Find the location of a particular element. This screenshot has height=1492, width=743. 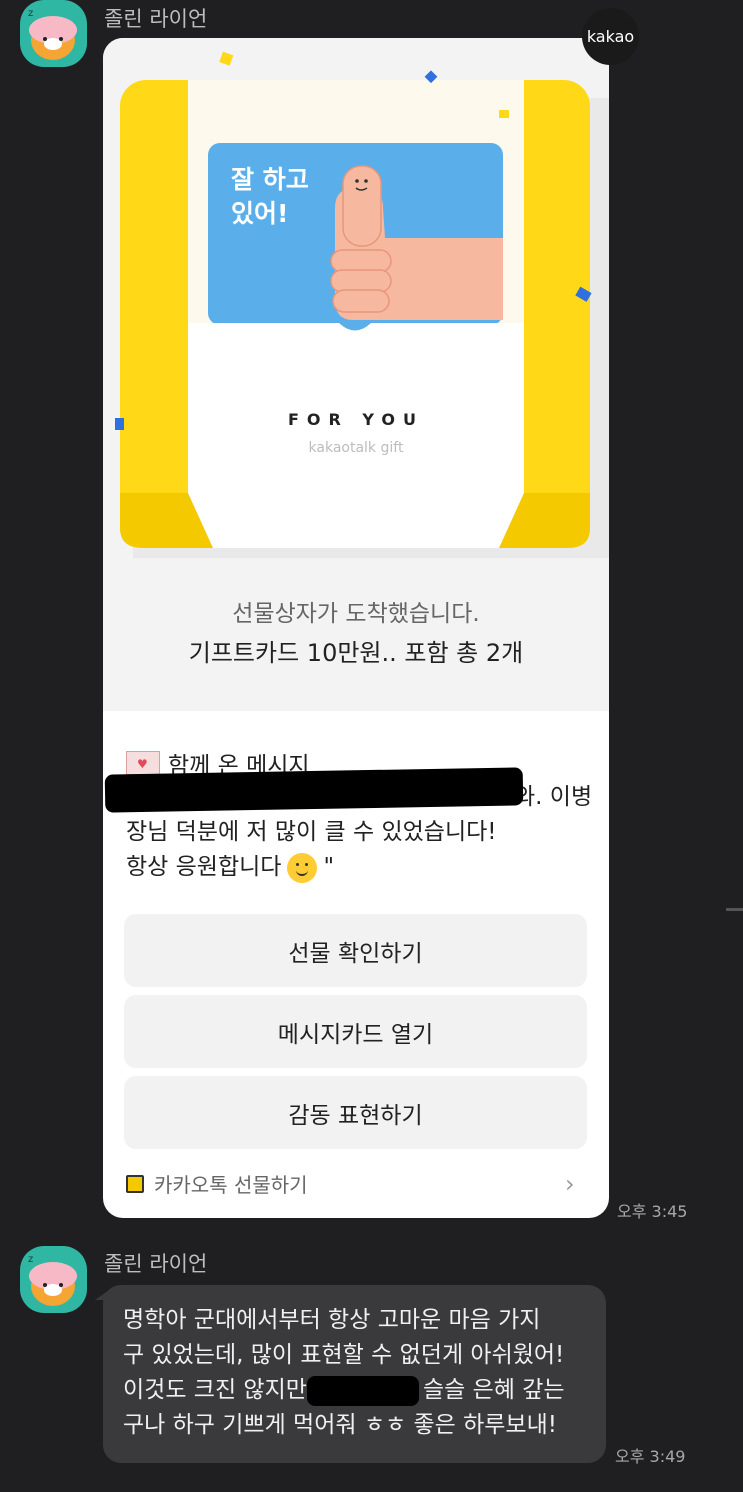

bubble-line: 구나 하구 기쁘게 먹어줘 ㅎㅎ 좋은 하루보내! is located at coordinates (340, 1425).